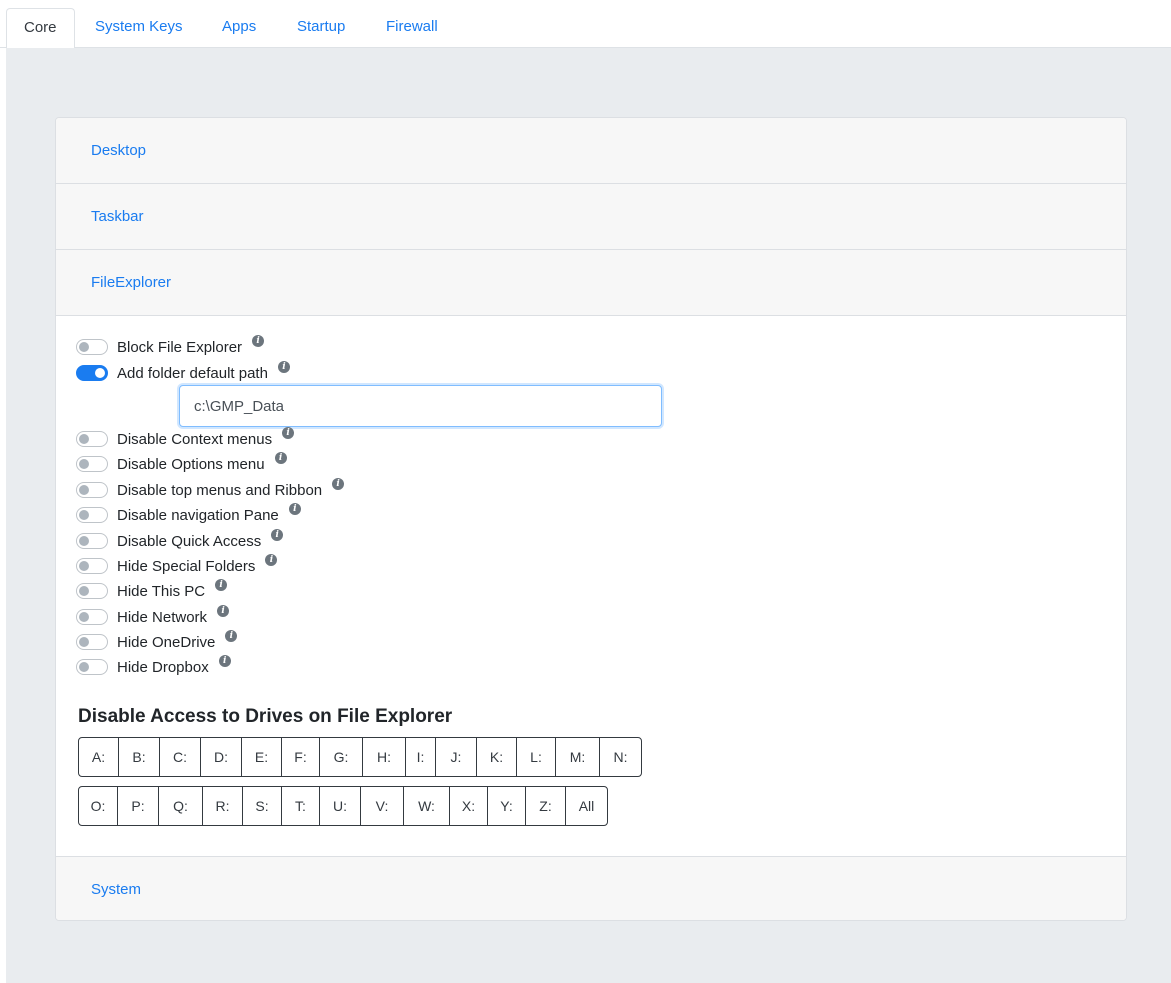  Describe the element at coordinates (195, 439) in the screenshot. I see `option-label: Disable Context menus` at that location.